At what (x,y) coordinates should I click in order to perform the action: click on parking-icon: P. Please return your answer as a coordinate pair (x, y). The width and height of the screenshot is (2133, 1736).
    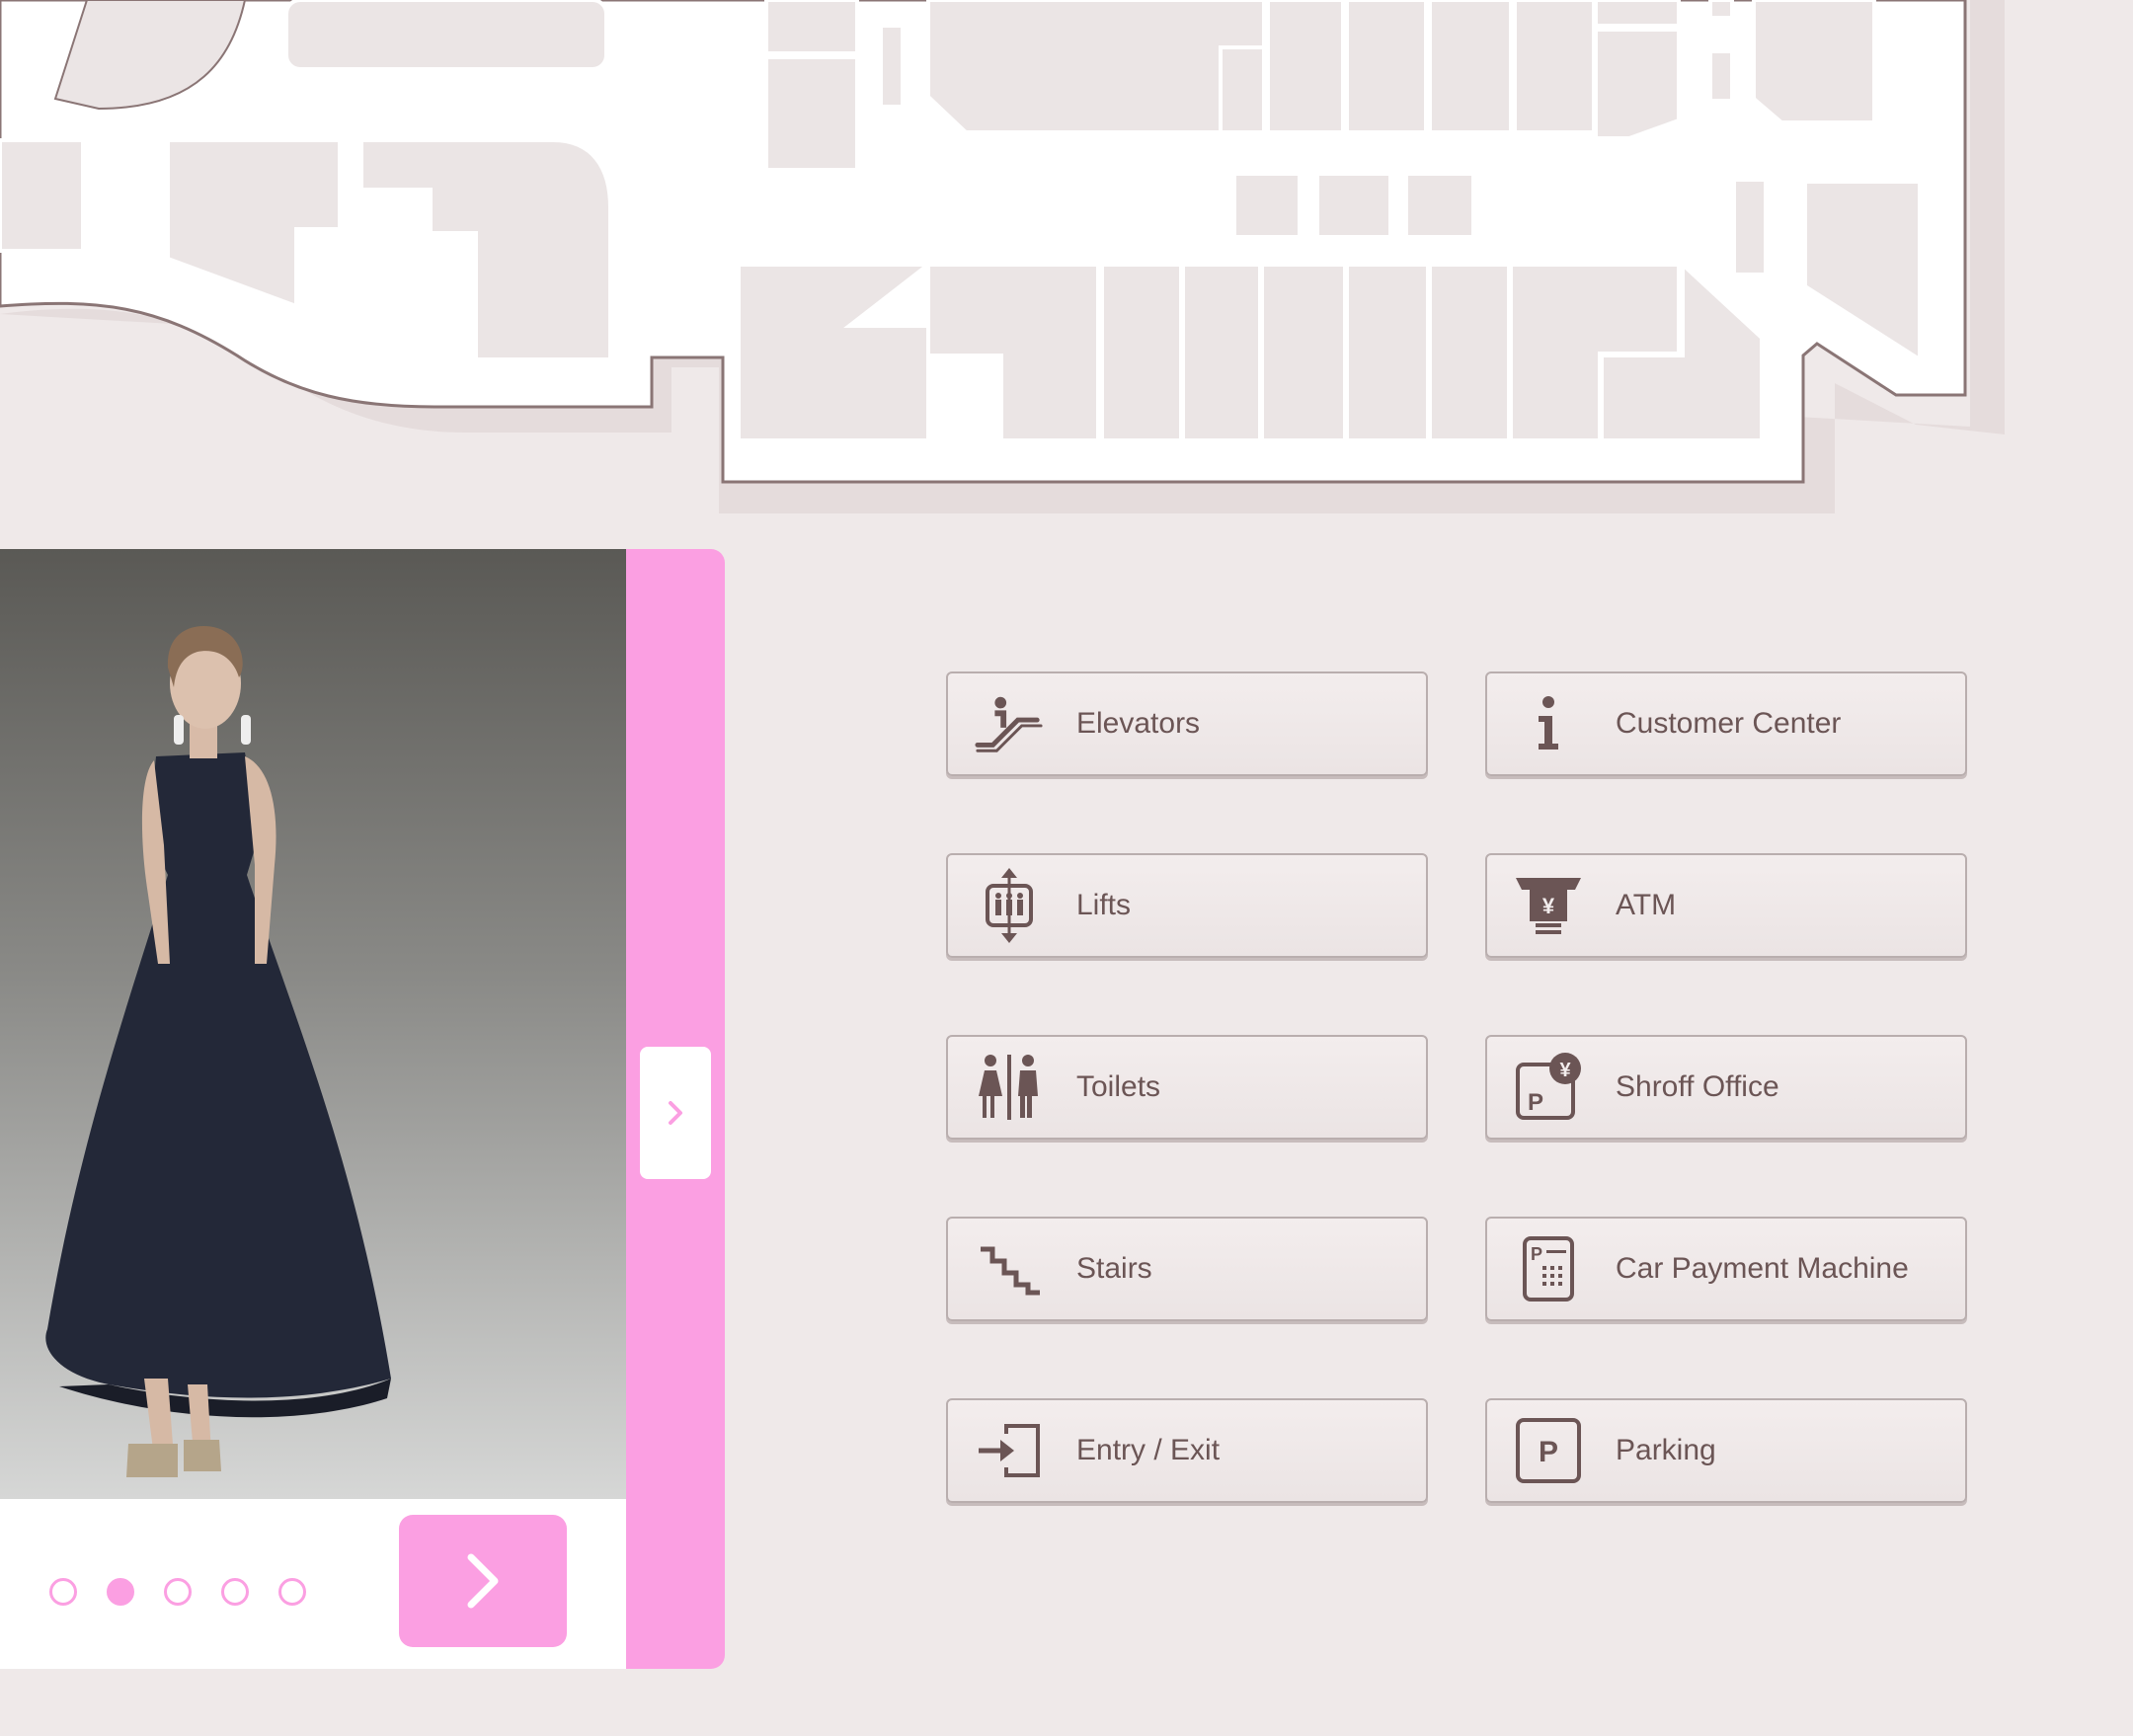
    Looking at the image, I should click on (1548, 1450).